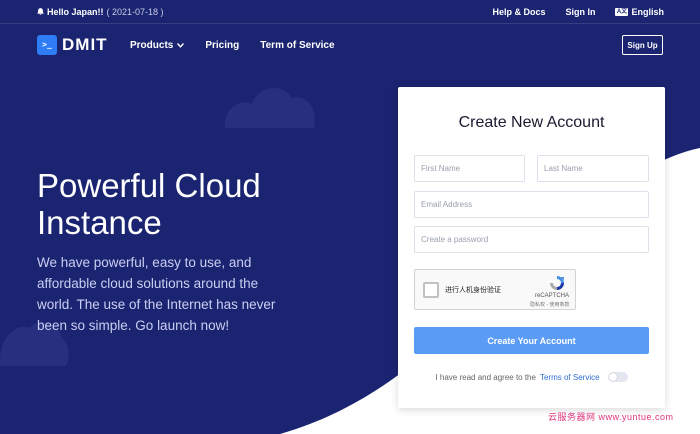 The width and height of the screenshot is (700, 434). What do you see at coordinates (647, 12) in the screenshot?
I see `language-label: English` at bounding box center [647, 12].